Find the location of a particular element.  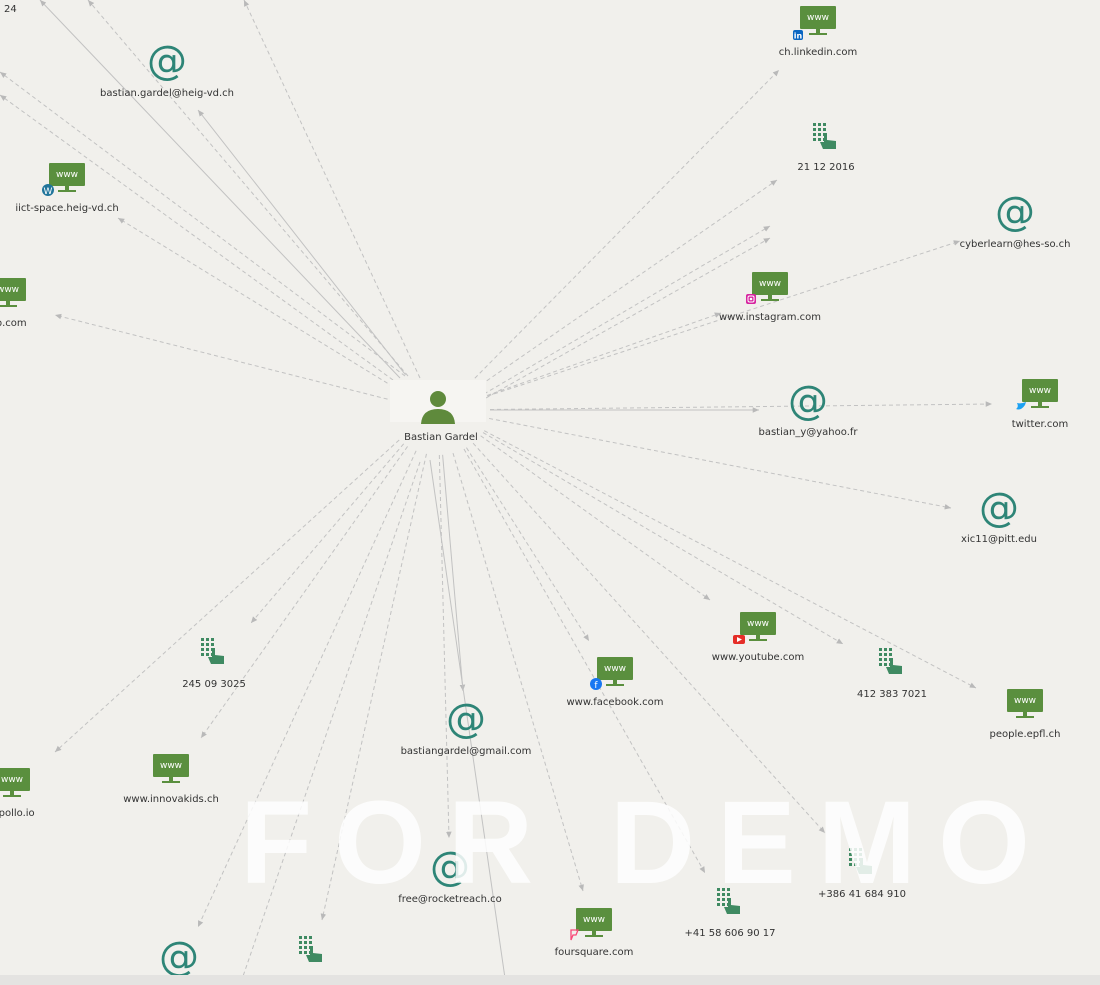

node-web-ub-com: www ub.com is located at coordinates (13, 303).